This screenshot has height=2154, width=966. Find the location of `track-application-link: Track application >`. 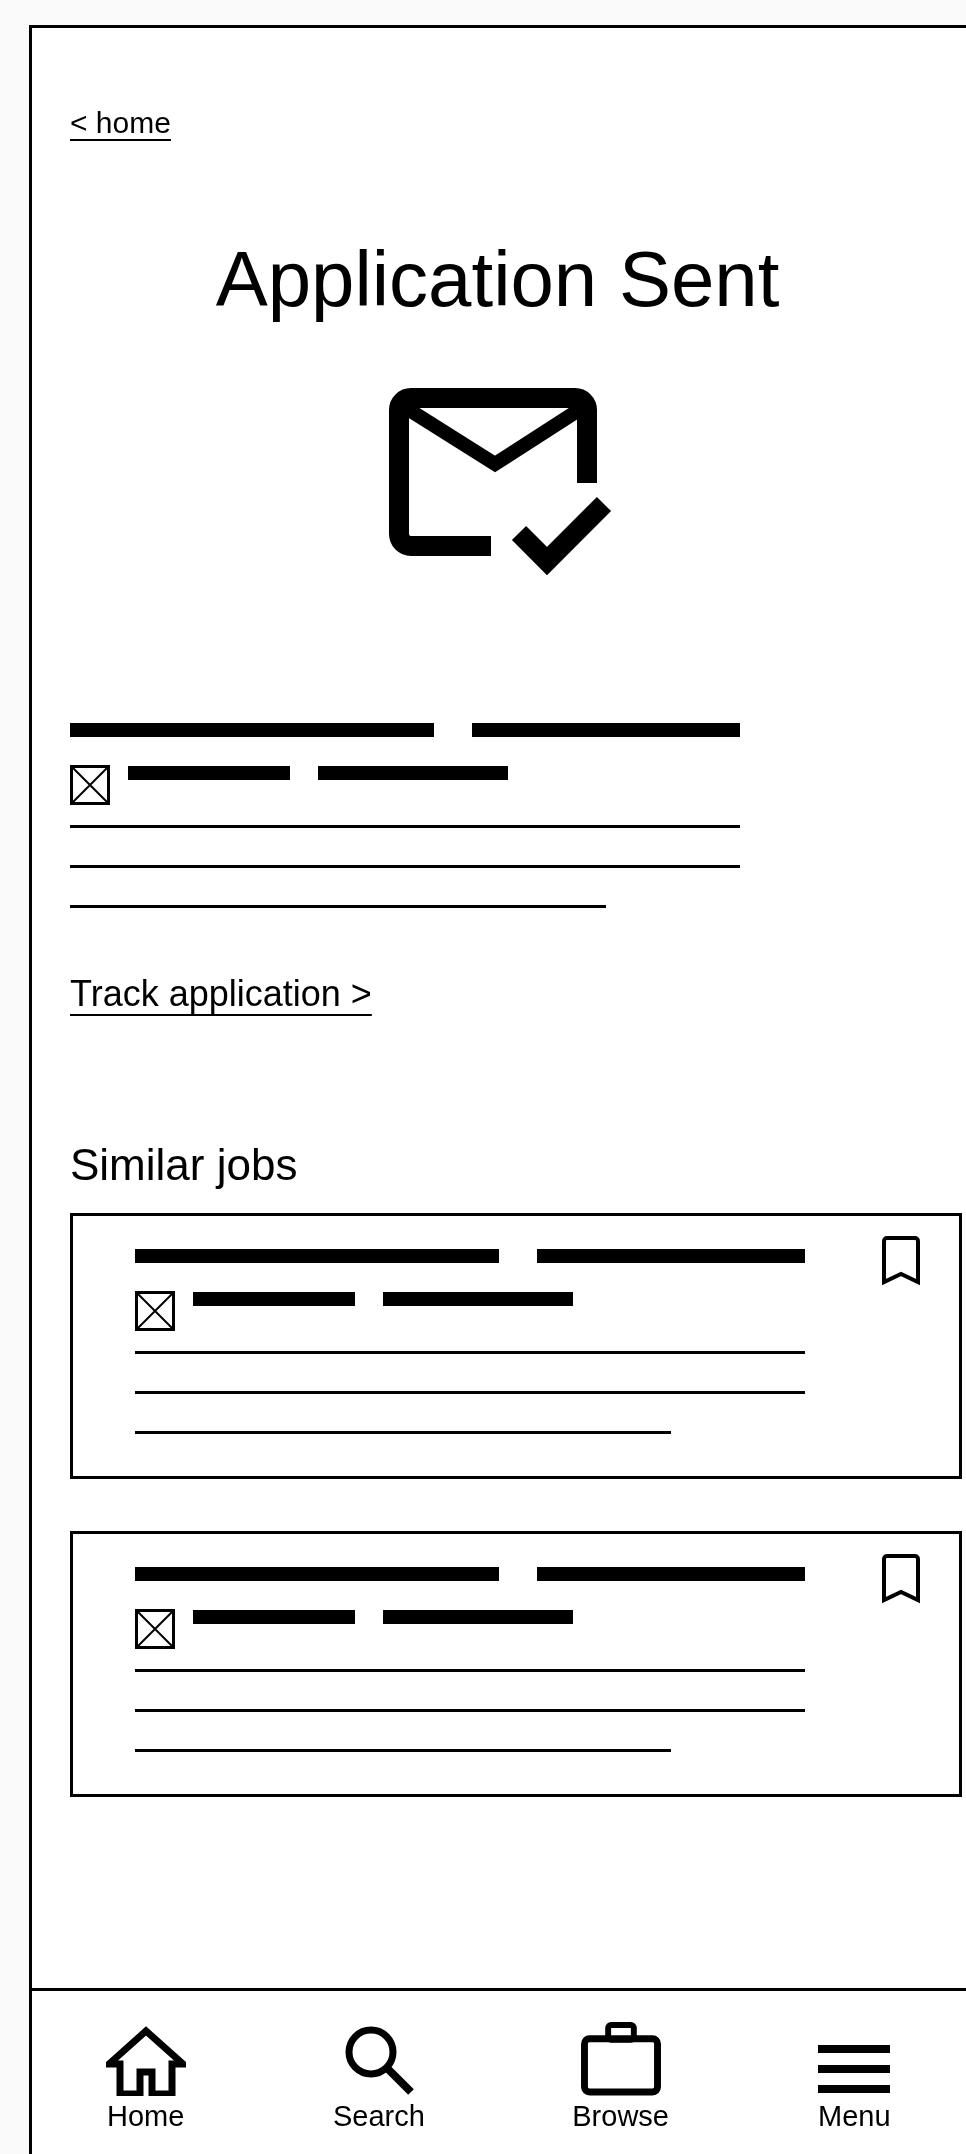

track-application-link: Track application > is located at coordinates (221, 993).